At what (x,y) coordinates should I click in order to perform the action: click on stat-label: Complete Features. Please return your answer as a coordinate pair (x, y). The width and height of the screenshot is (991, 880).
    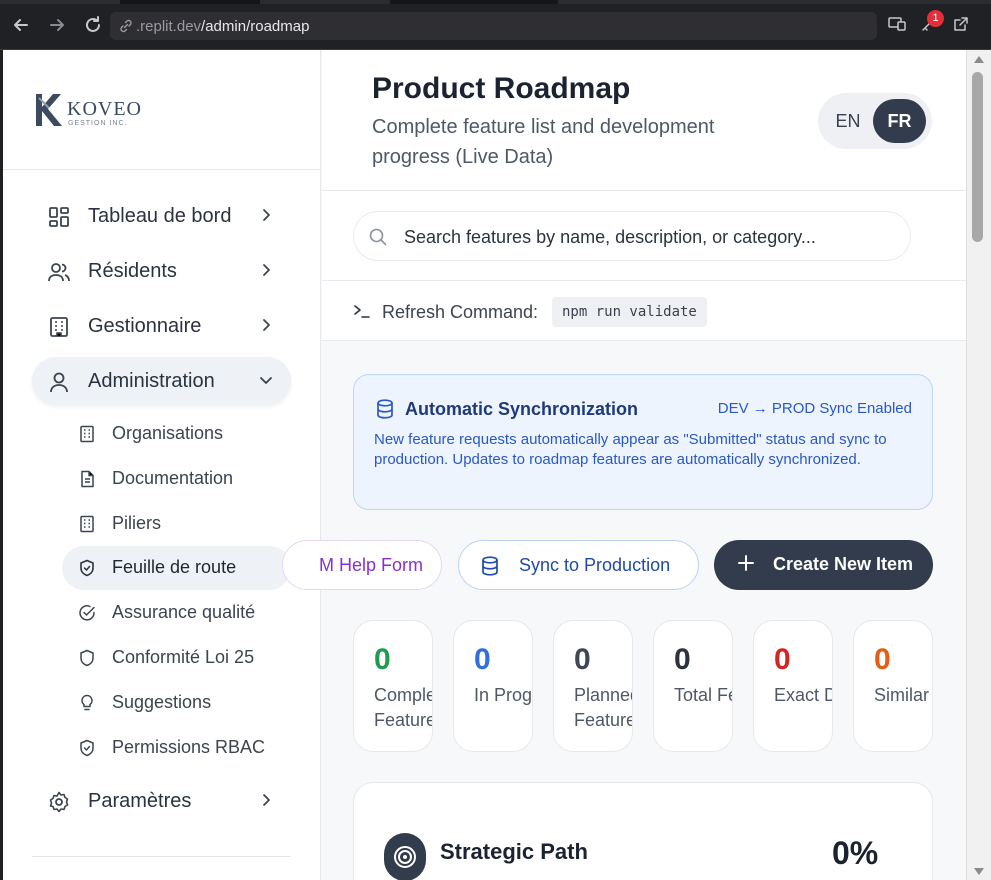
    Looking at the image, I should click on (403, 707).